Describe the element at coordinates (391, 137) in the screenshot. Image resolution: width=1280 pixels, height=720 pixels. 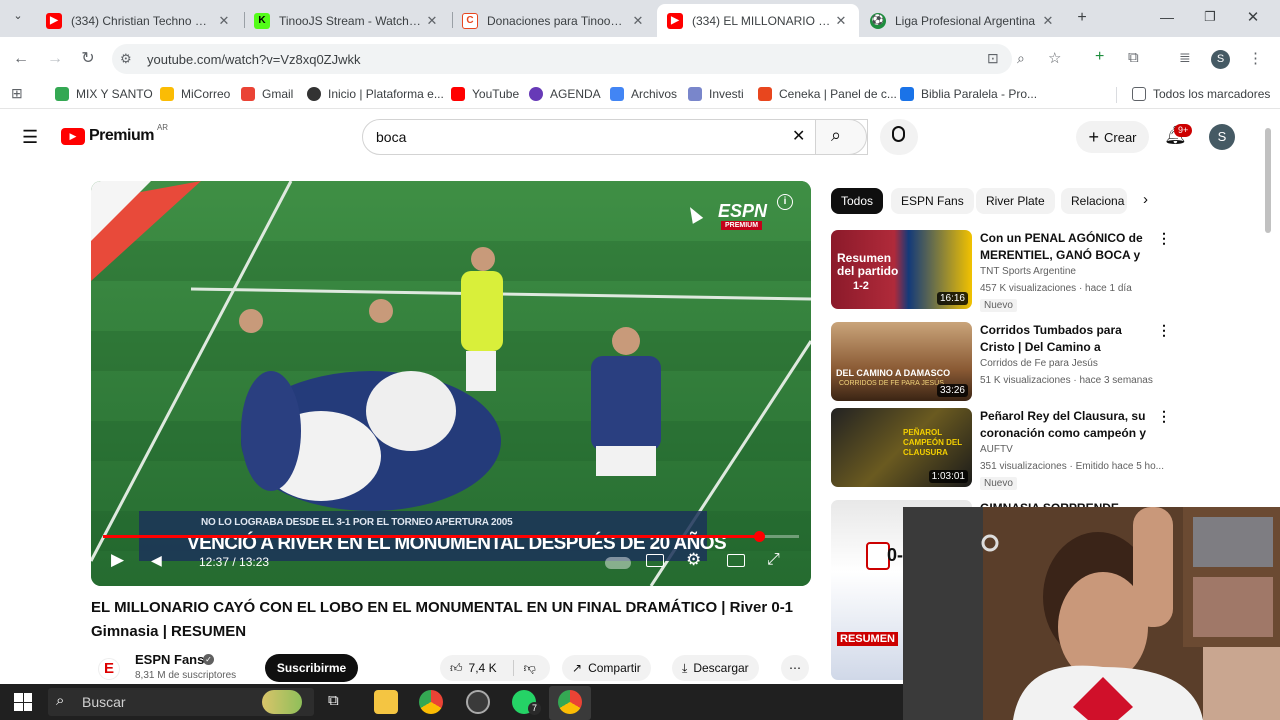
I see `search-input: boca` at that location.